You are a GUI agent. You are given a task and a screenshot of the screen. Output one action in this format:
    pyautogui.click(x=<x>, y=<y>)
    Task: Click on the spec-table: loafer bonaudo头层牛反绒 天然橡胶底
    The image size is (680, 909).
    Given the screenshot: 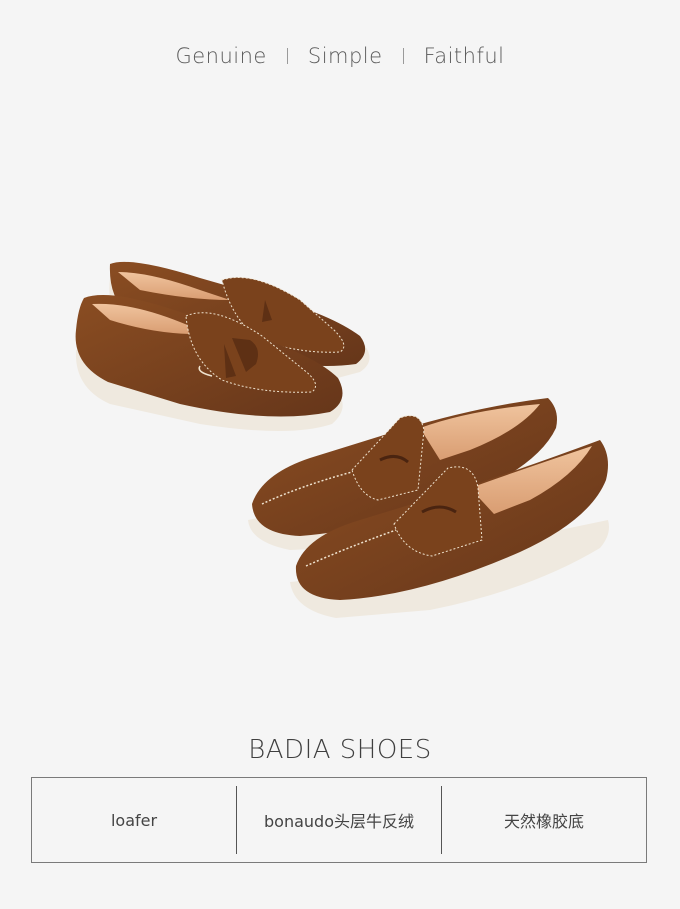 What is the action you would take?
    pyautogui.click(x=339, y=820)
    